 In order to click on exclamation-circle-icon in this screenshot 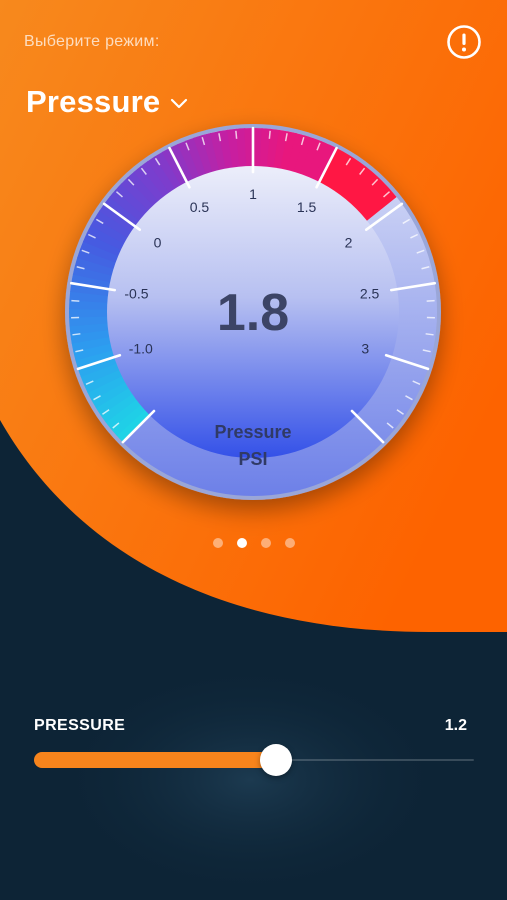, I will do `click(464, 42)`.